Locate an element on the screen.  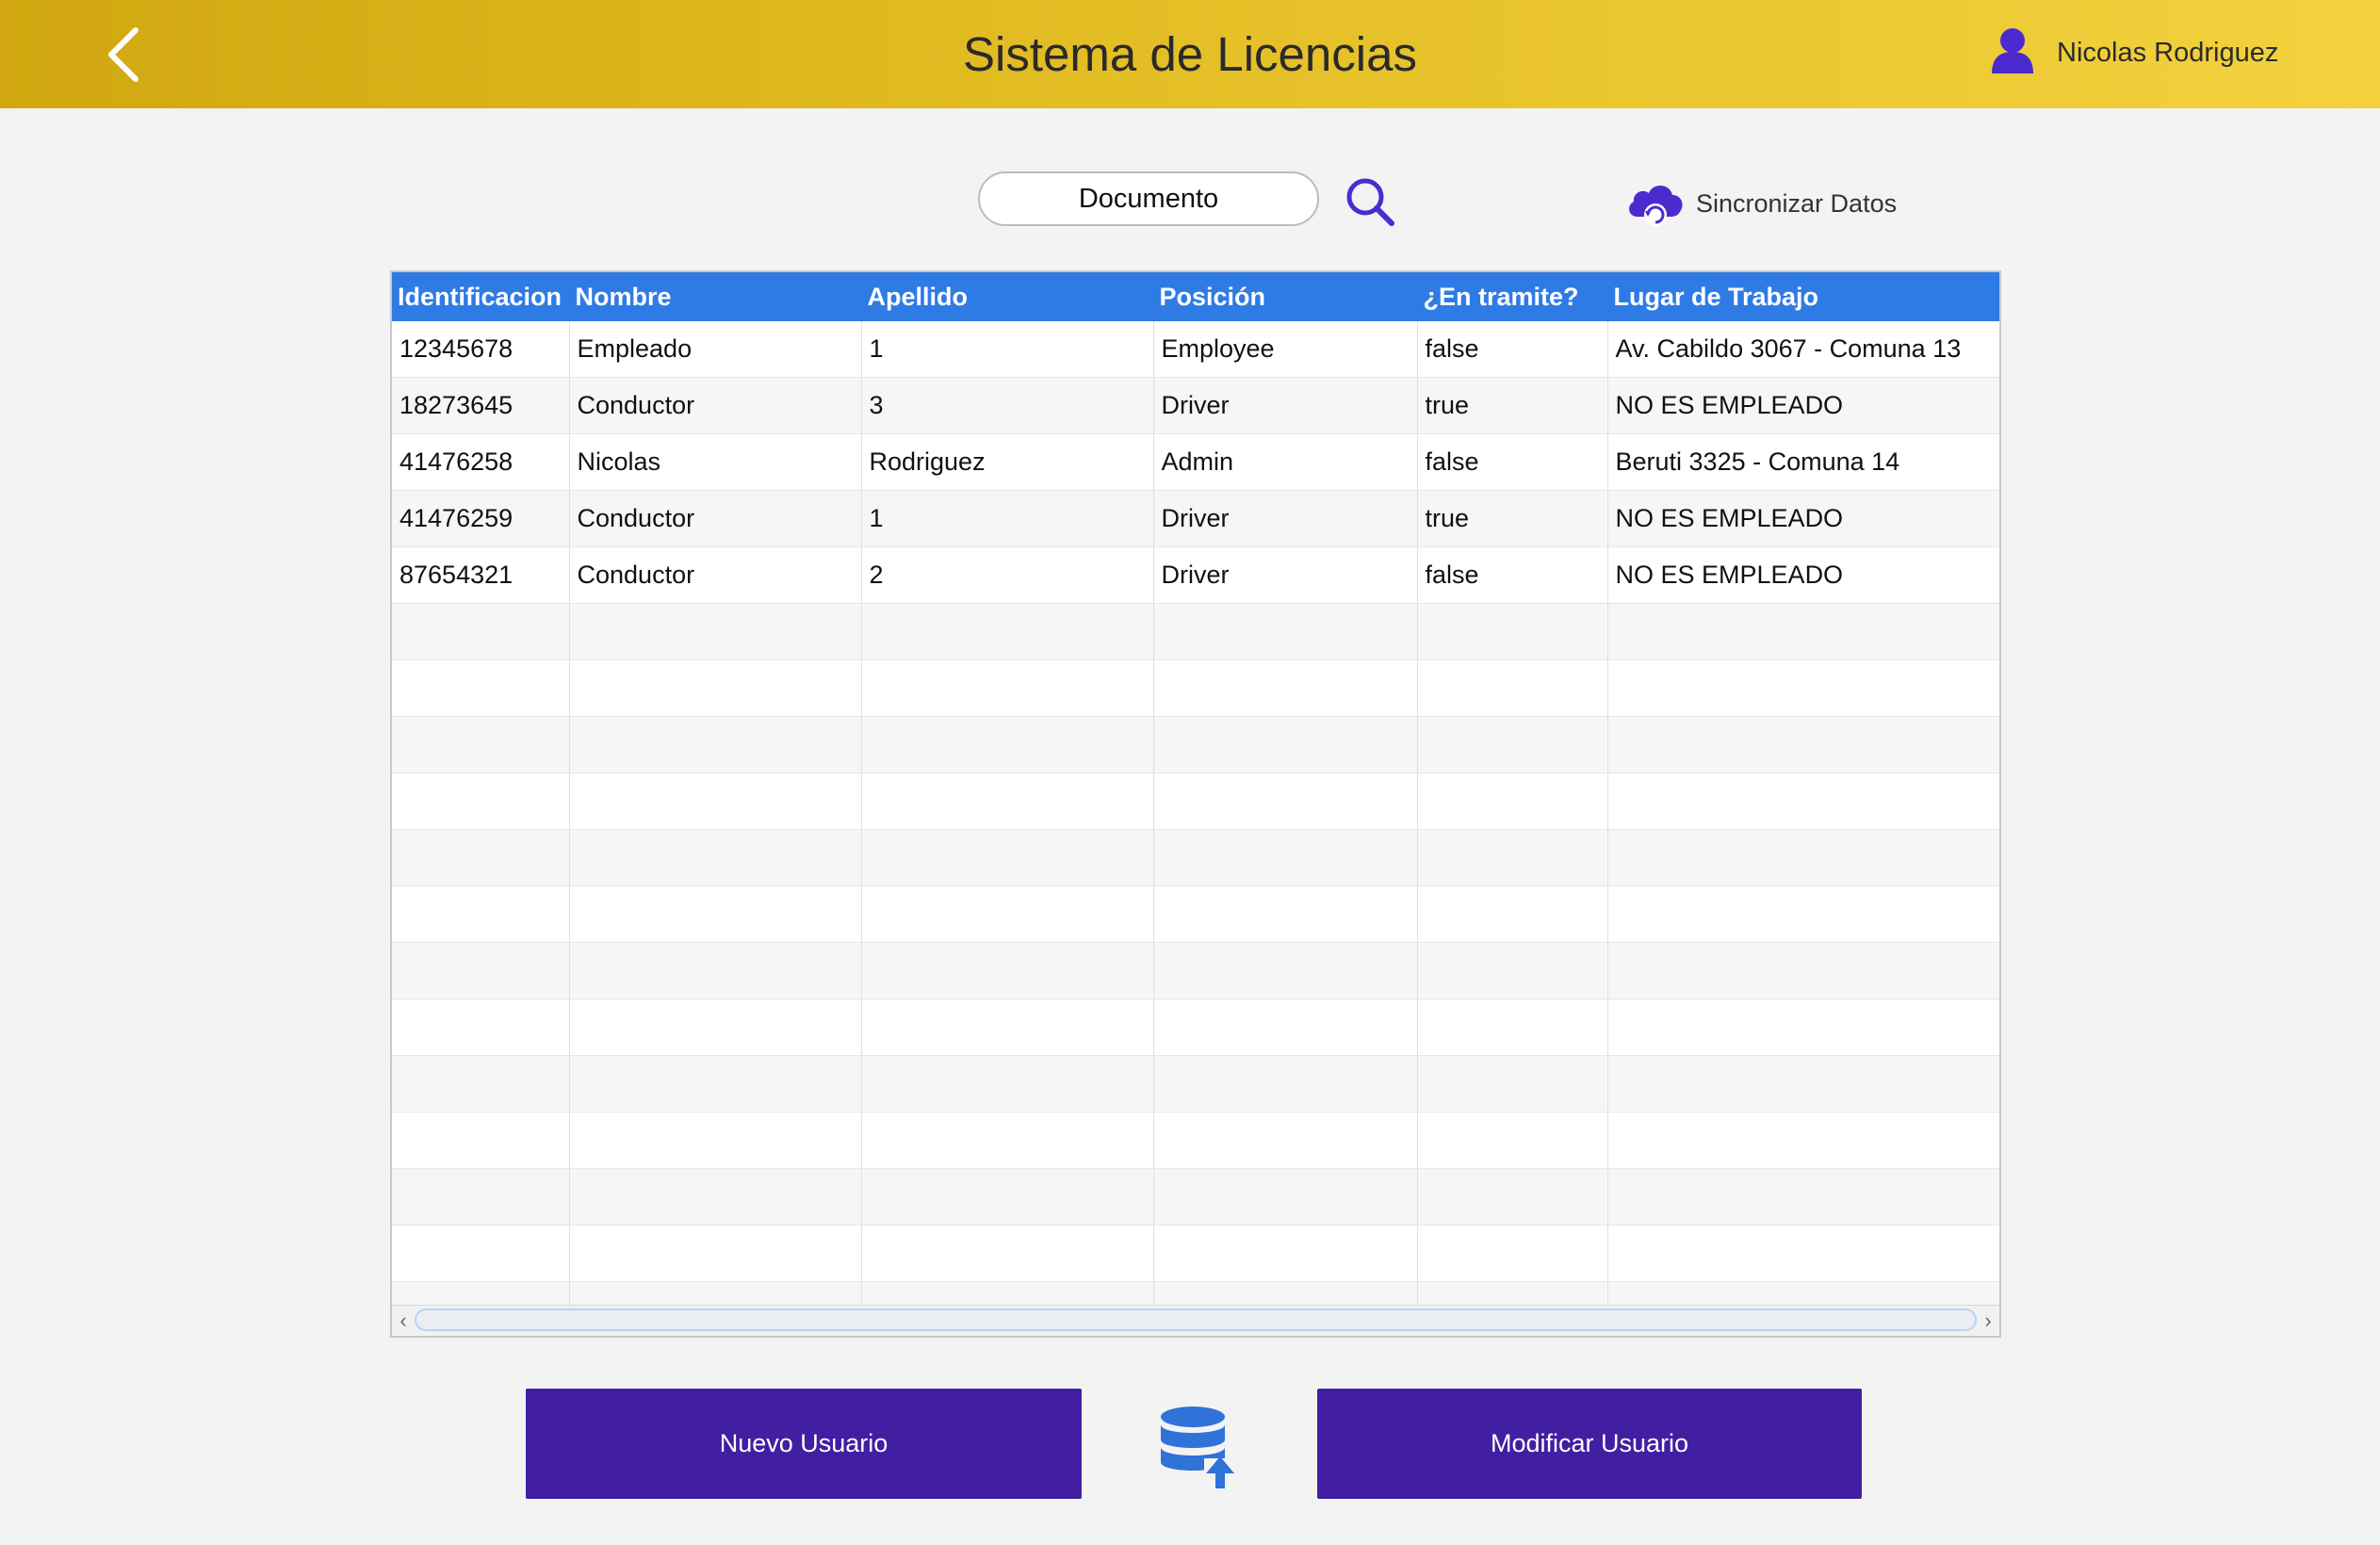
app-header: Sistema de Licencias Nicolas Rodriguez is located at coordinates (1190, 54).